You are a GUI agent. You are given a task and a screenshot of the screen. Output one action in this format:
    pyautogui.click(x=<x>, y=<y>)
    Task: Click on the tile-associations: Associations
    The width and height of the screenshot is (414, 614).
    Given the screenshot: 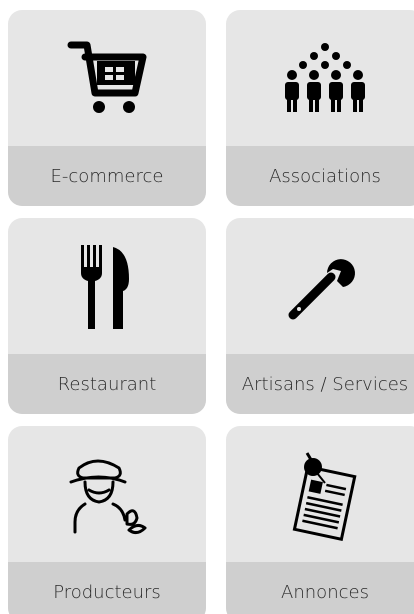 What is the action you would take?
    pyautogui.click(x=320, y=108)
    